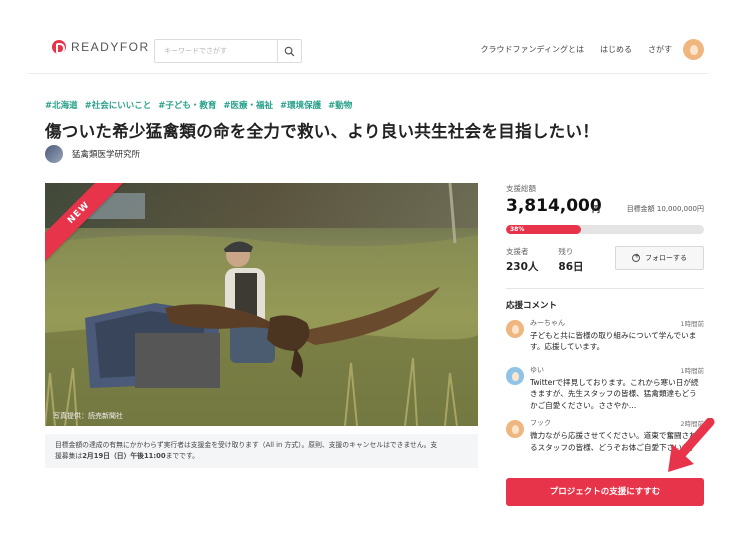  I want to click on deadline: 2月19日（日）午後11:00, so click(124, 455).